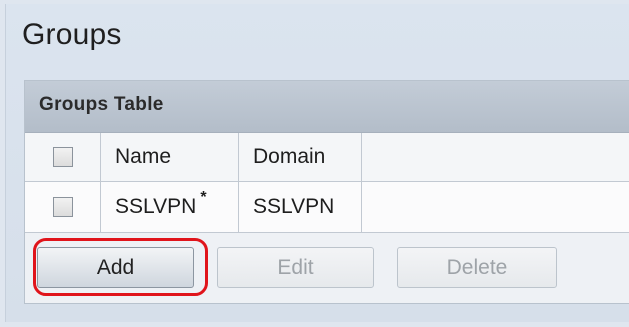 Image resolution: width=629 pixels, height=327 pixels. Describe the element at coordinates (295, 267) in the screenshot. I see `edit-button: Edit` at that location.